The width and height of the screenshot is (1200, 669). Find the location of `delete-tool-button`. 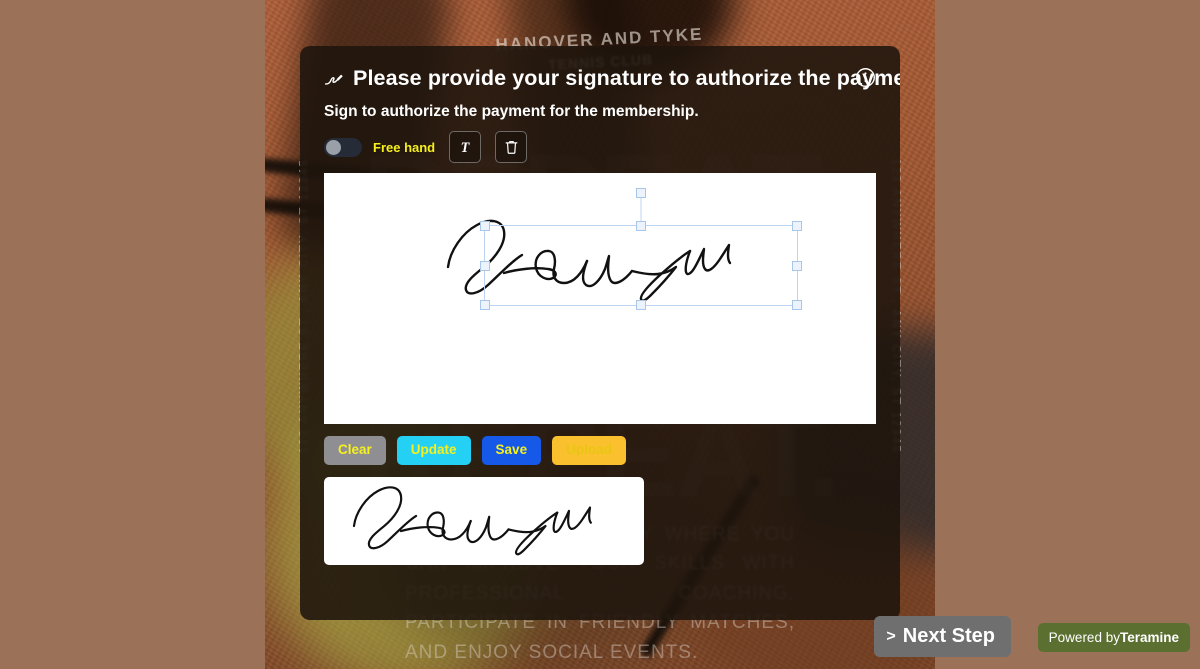

delete-tool-button is located at coordinates (511, 147).